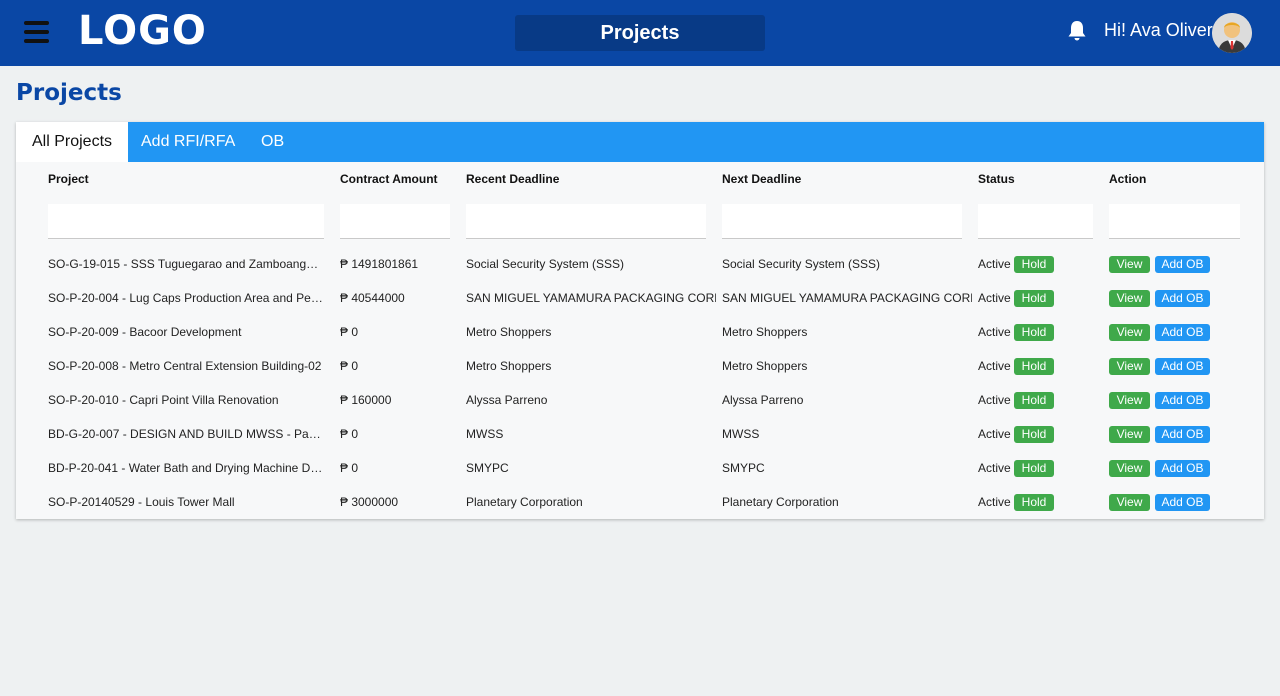 The width and height of the screenshot is (1280, 696). Describe the element at coordinates (507, 400) in the screenshot. I see `recent-deadline-cell: Alyssa Parreno` at that location.